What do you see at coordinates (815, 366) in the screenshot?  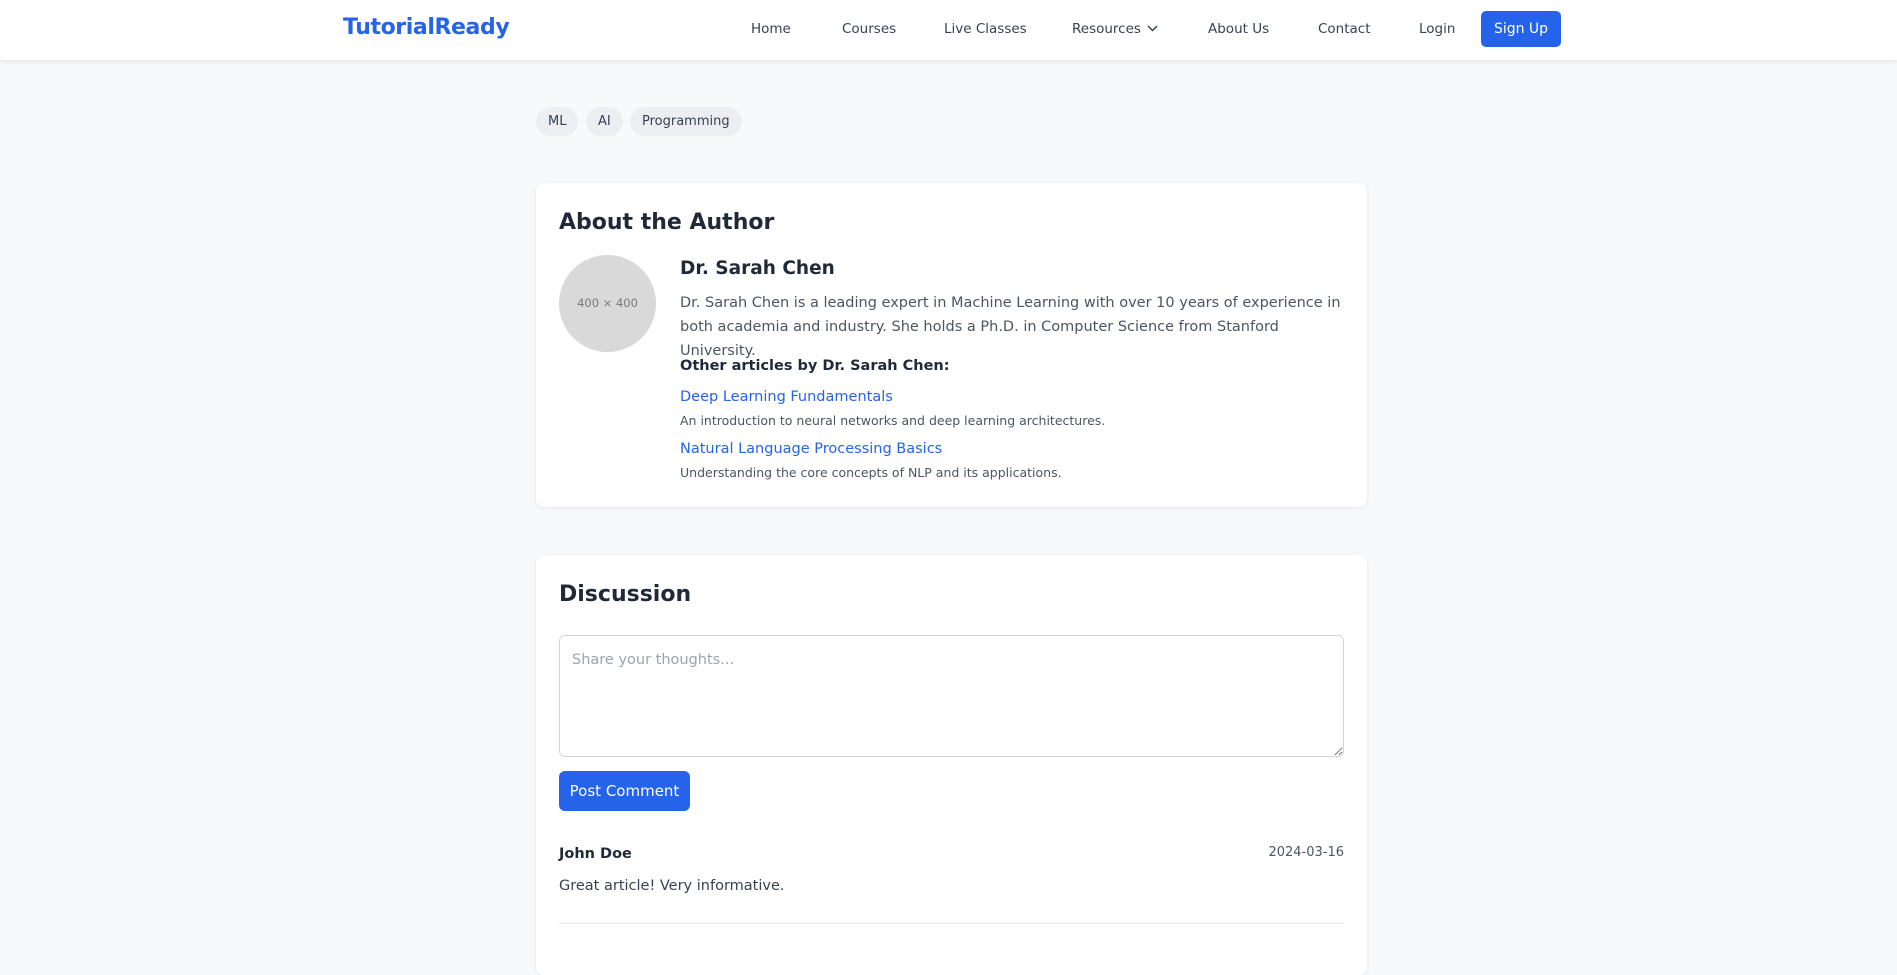 I see `other-articles-heading: Other articles by Dr. Sarah Chen:` at bounding box center [815, 366].